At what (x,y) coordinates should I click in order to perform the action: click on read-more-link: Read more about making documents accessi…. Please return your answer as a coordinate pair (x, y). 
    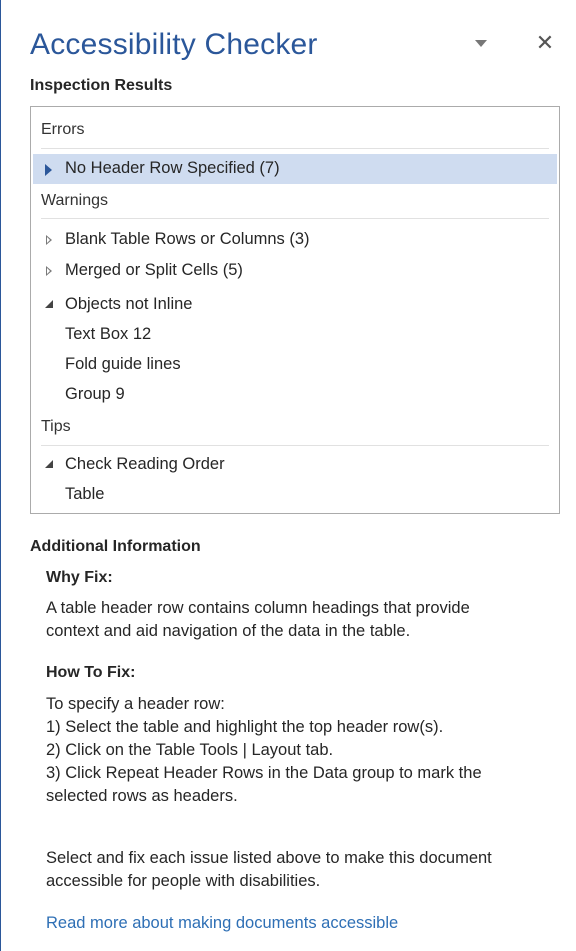
    Looking at the image, I should click on (222, 923).